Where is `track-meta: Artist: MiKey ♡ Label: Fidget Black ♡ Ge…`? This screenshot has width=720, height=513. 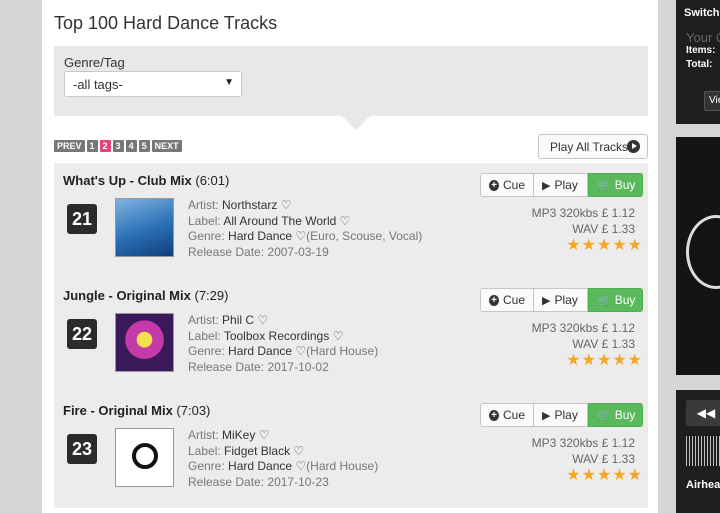
track-meta: Artist: MiKey ♡ Label: Fidget Black ♡ Ge… is located at coordinates (283, 459).